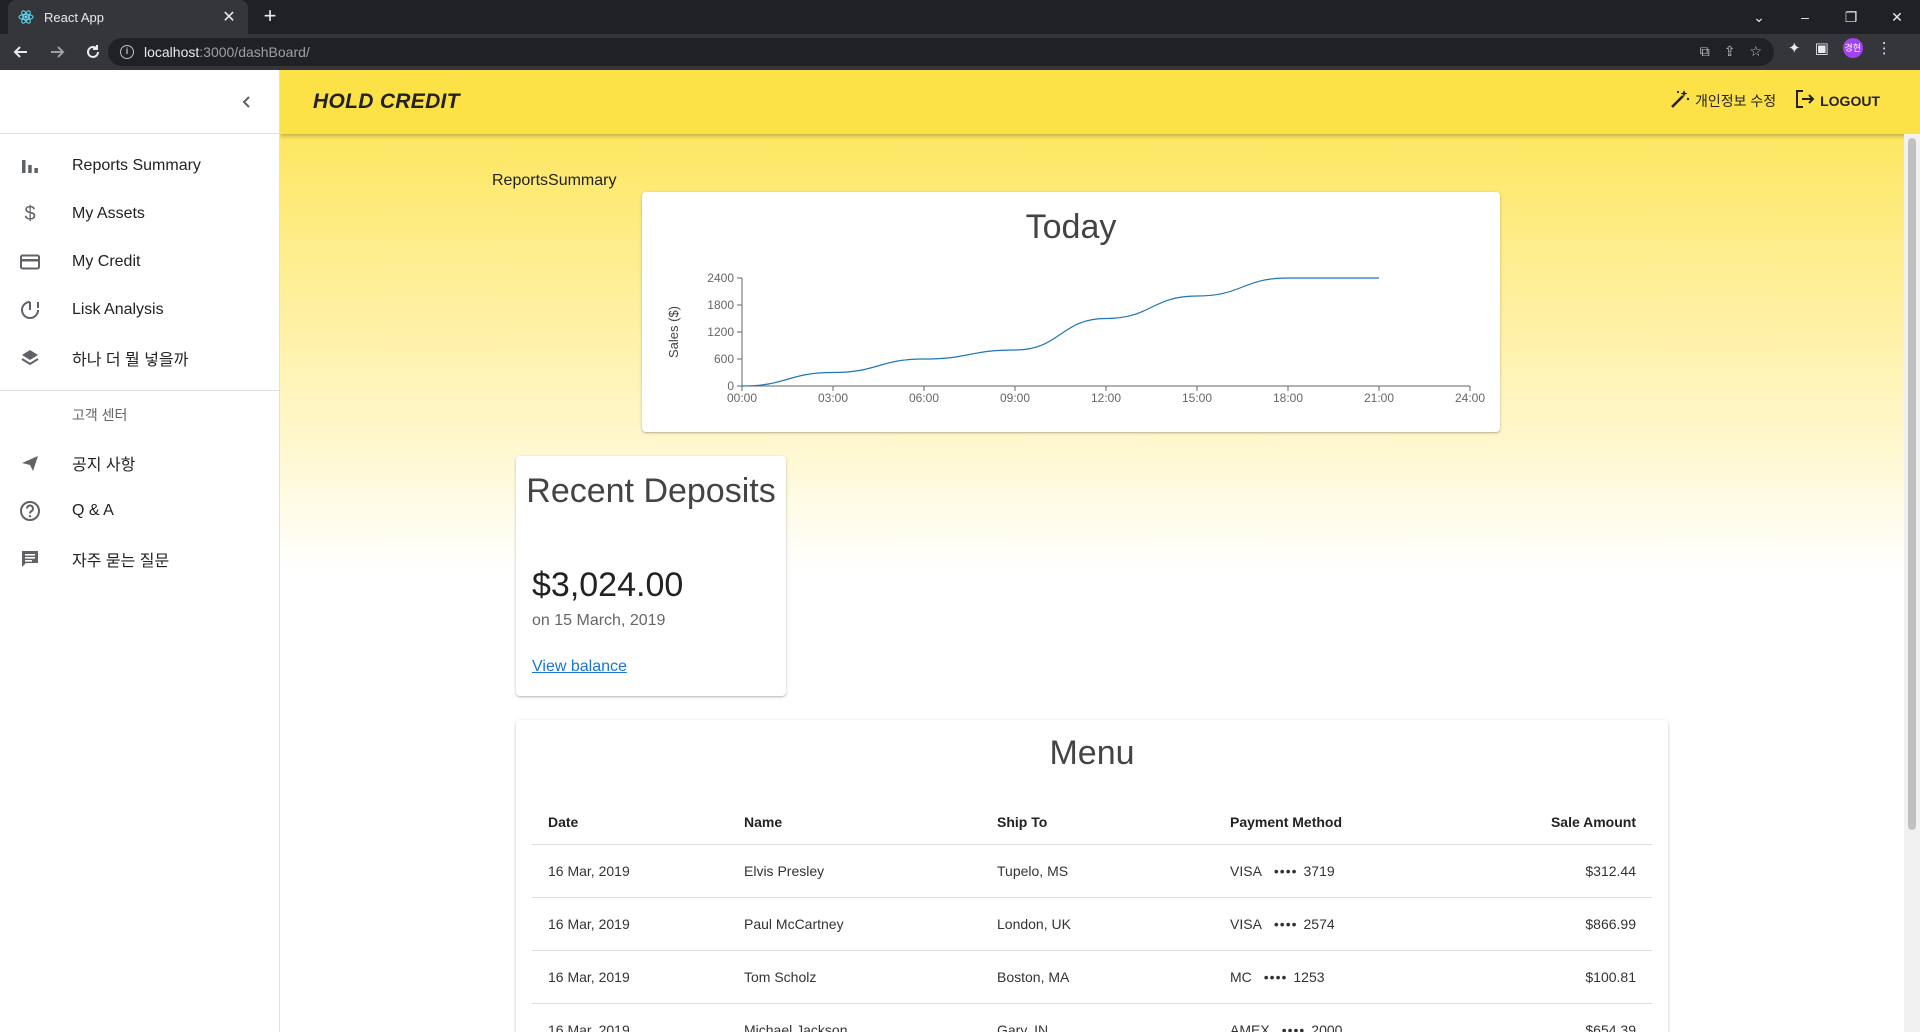 The image size is (1920, 1032). Describe the element at coordinates (1309, 976) in the screenshot. I see `card-last4: 1253` at that location.